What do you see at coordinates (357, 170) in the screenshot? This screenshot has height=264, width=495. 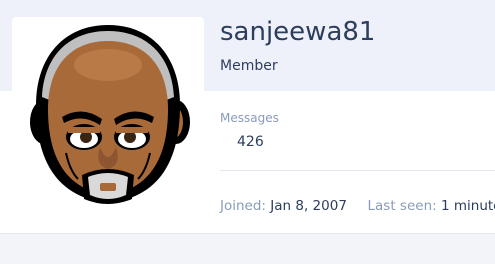 I see `divider` at bounding box center [357, 170].